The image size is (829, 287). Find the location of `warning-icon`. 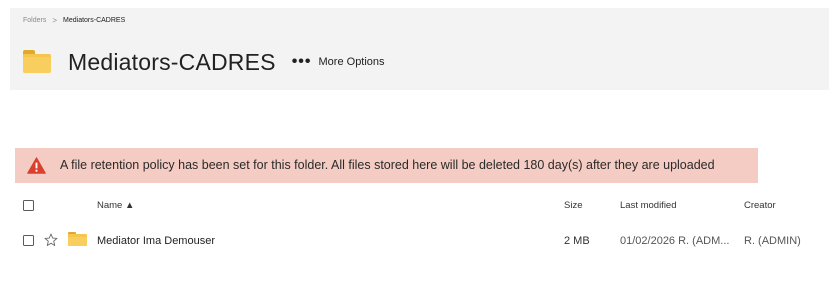

warning-icon is located at coordinates (36, 165).